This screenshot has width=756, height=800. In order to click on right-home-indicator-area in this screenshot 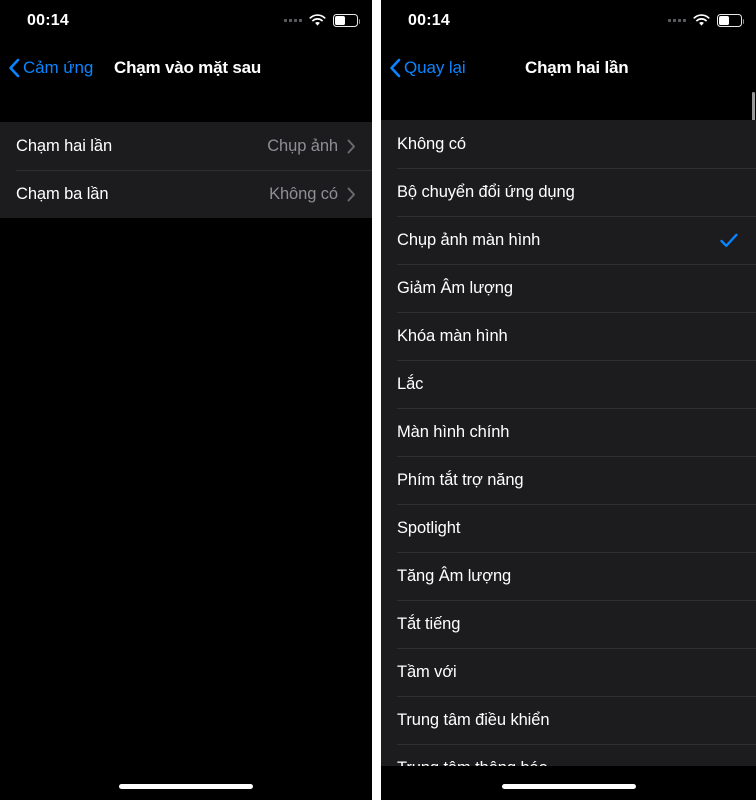, I will do `click(568, 783)`.